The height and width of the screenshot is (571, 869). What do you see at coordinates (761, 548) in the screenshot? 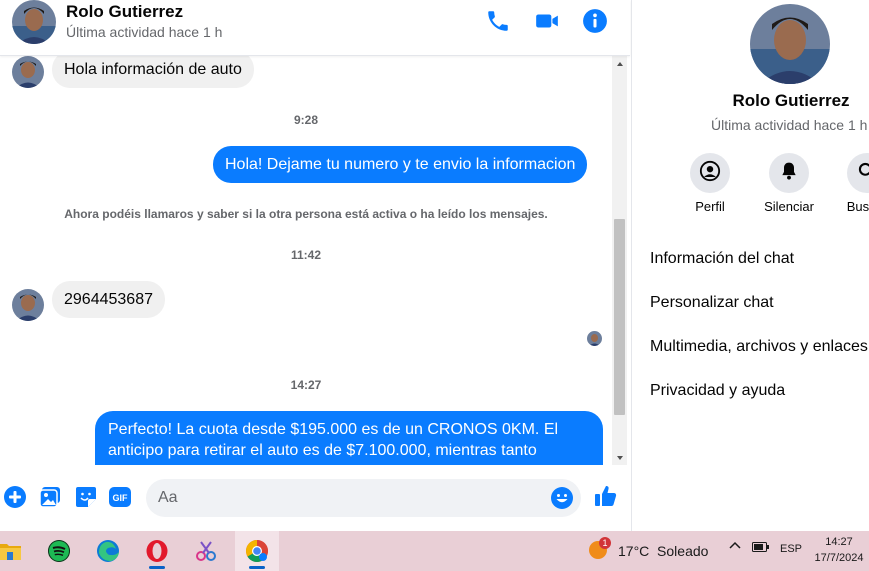
I see `battery-icon` at bounding box center [761, 548].